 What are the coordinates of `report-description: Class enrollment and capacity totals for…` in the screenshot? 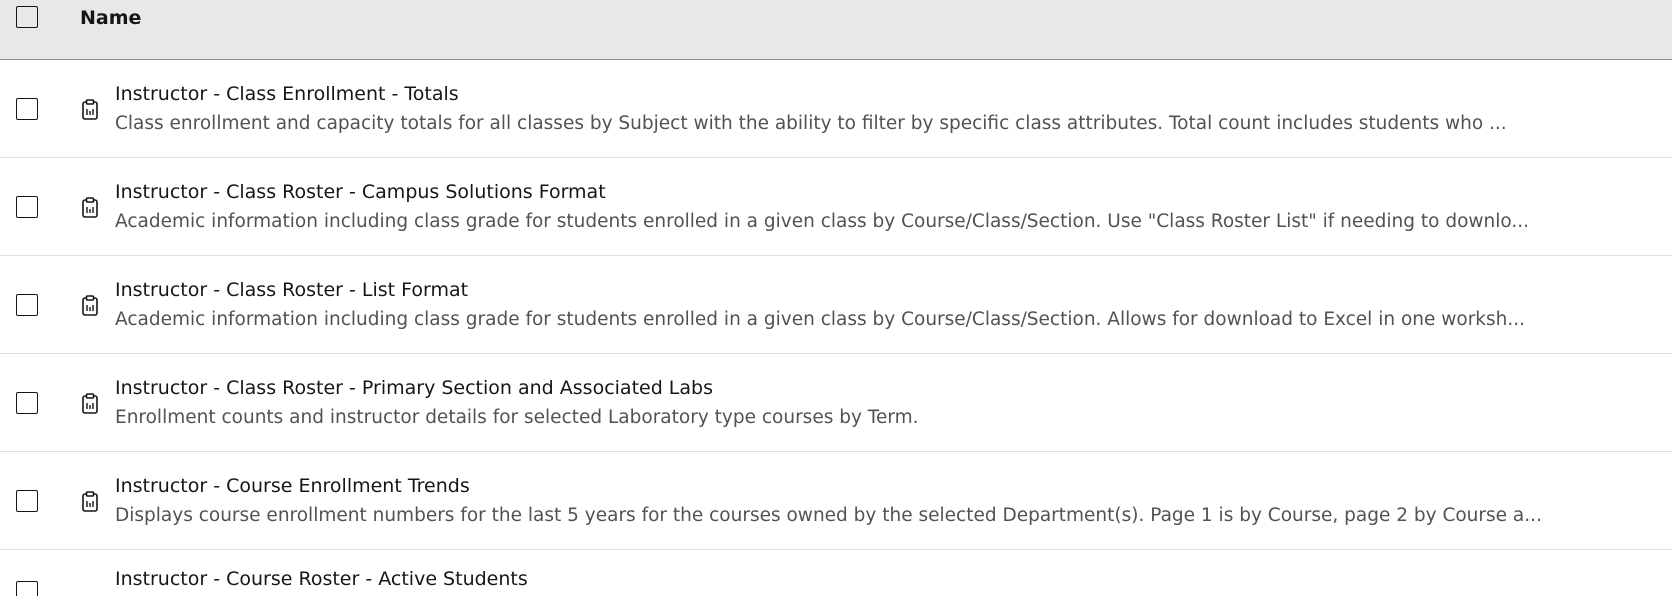 It's located at (811, 123).